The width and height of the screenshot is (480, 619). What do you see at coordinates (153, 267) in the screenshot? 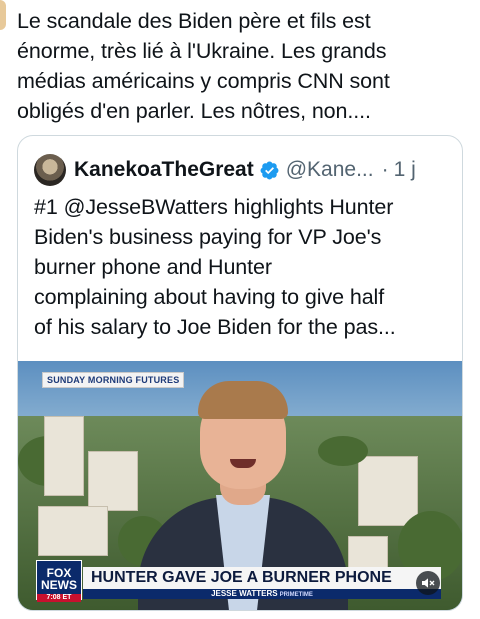
I see `quote-line: burner phone and Hunter` at bounding box center [153, 267].